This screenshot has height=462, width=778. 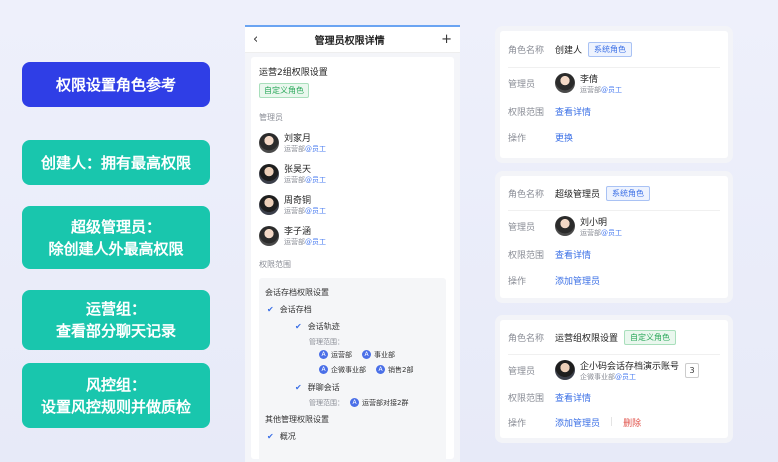 I want to click on track-permission: 会话轨迹, so click(x=323, y=326).